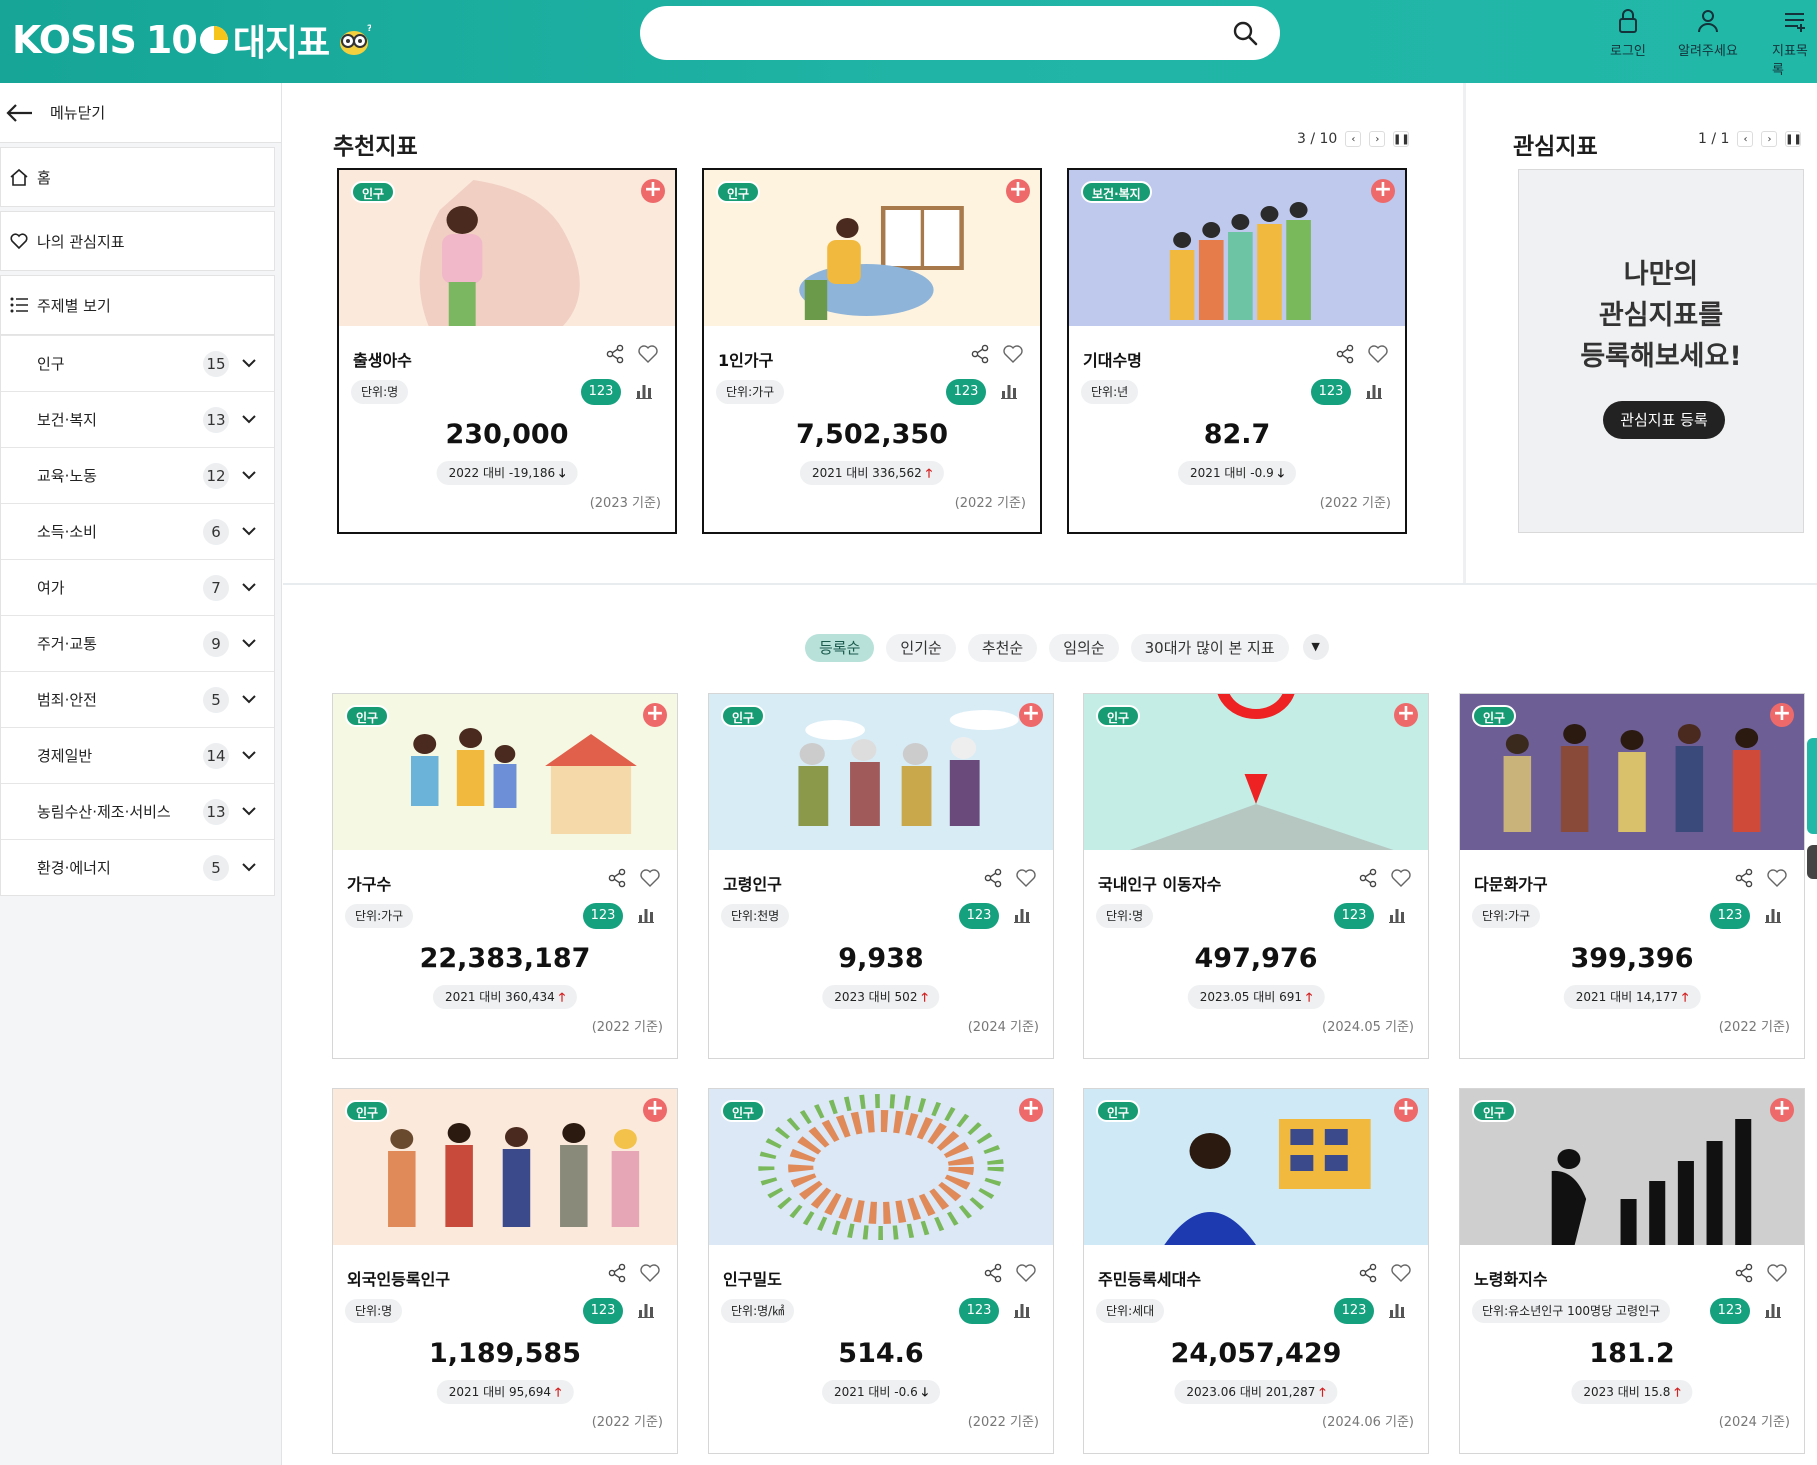  Describe the element at coordinates (840, 648) in the screenshot. I see `sort-tab-registered: 등록순` at that location.